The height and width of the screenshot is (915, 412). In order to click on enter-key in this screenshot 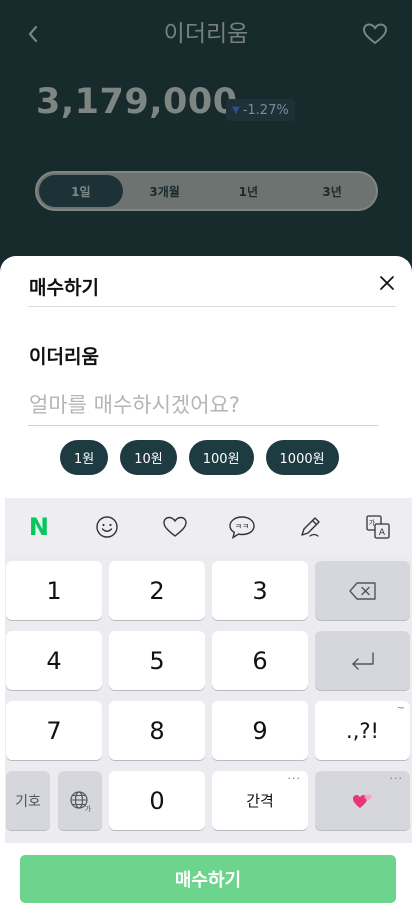, I will do `click(362, 660)`.